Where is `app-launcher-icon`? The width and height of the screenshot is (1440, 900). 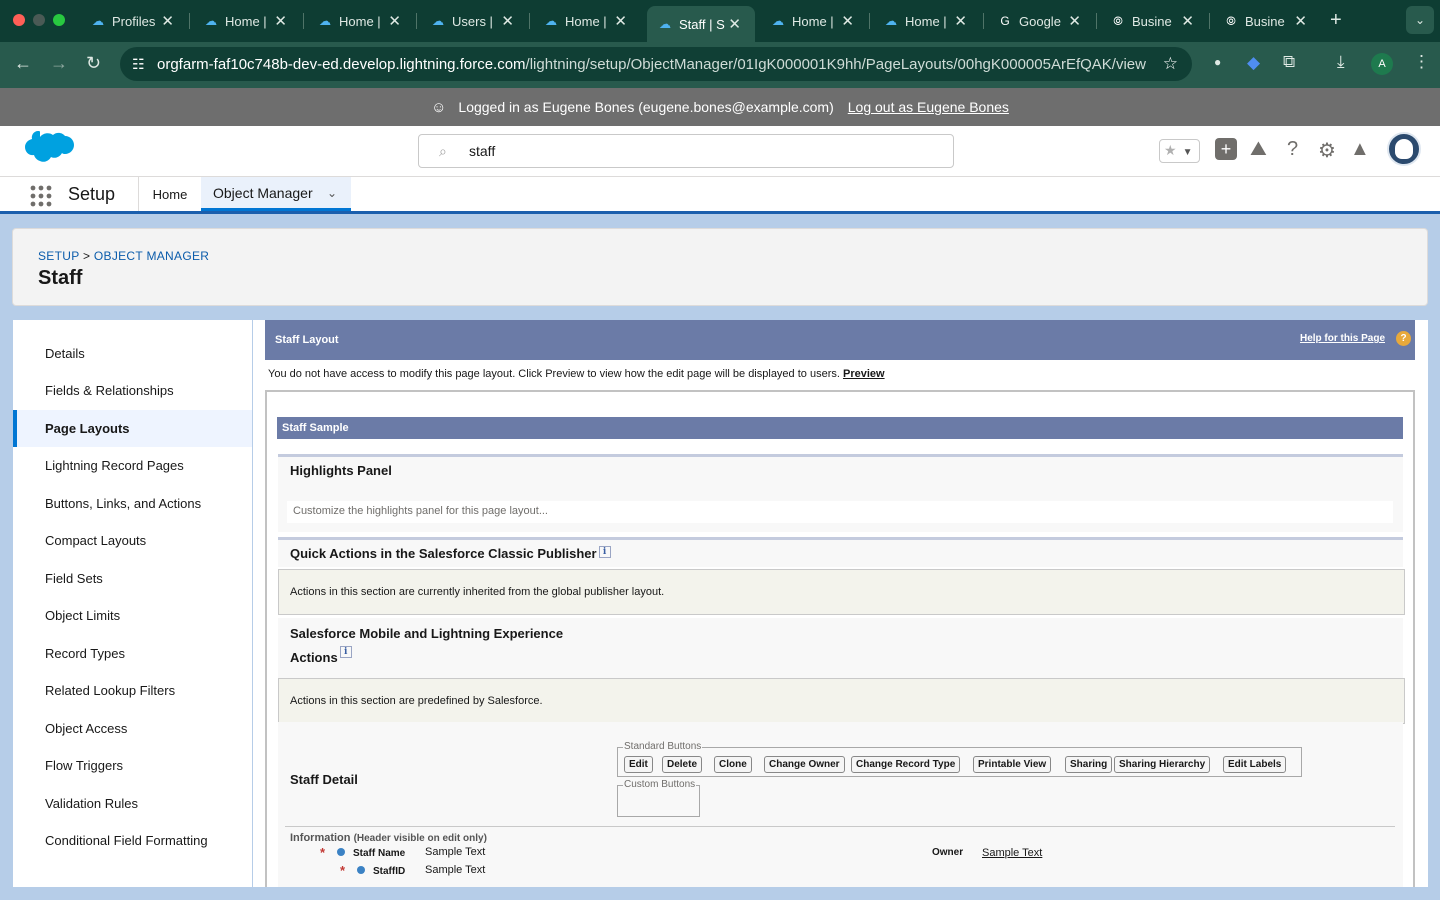 app-launcher-icon is located at coordinates (41, 196).